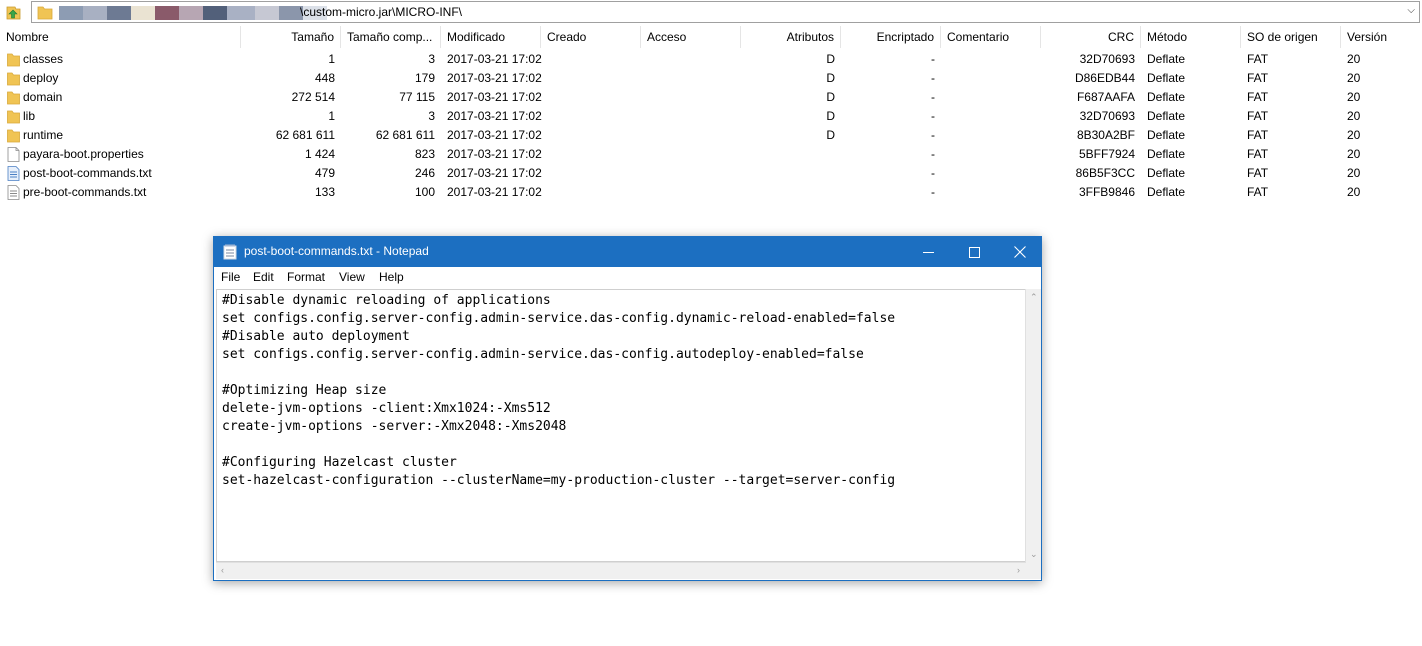 This screenshot has width=1422, height=646. What do you see at coordinates (620, 570) in the screenshot?
I see `horizontal-scrollbar: ‹ ›` at bounding box center [620, 570].